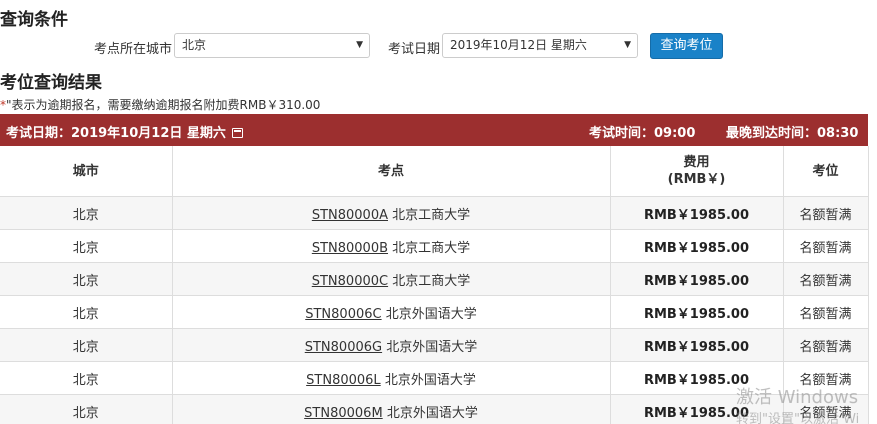  What do you see at coordinates (350, 248) in the screenshot?
I see `center-code-link: STN80000B` at bounding box center [350, 248].